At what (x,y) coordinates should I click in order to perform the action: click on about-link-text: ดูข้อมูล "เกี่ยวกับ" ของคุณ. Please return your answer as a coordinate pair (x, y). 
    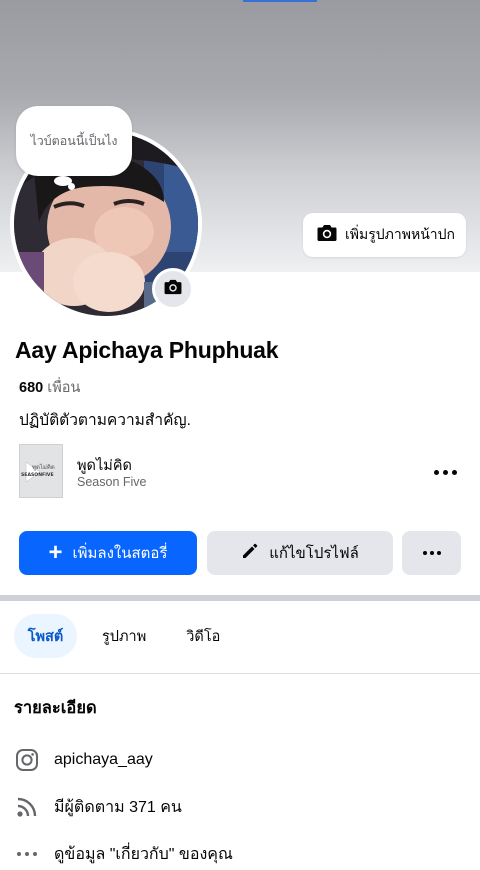
    Looking at the image, I should click on (143, 854).